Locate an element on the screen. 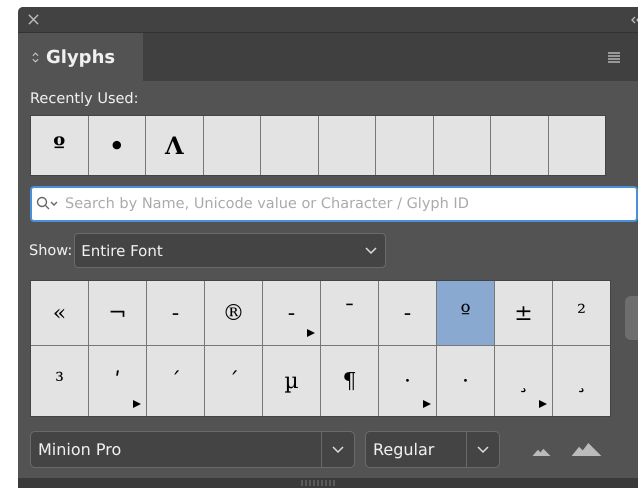  glyph: ¬ is located at coordinates (117, 313).